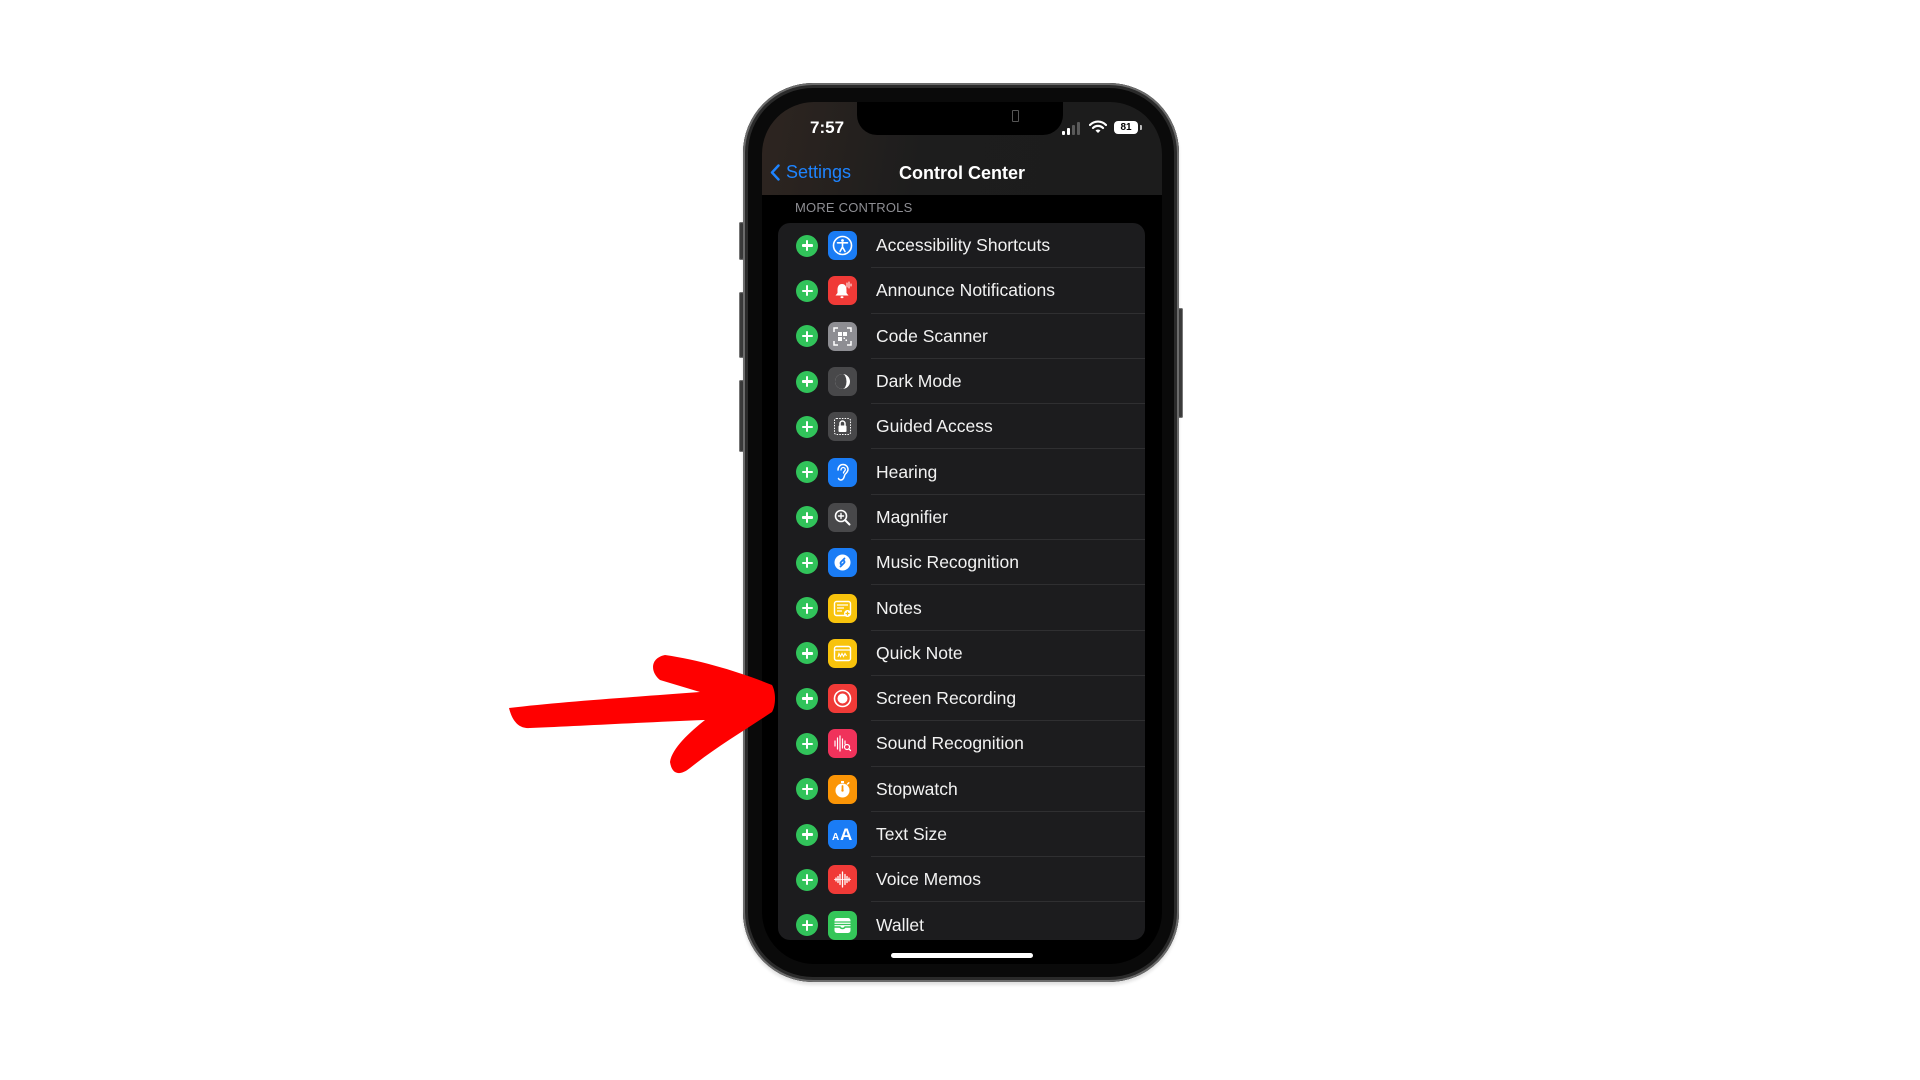  Describe the element at coordinates (900, 924) in the screenshot. I see `control-label: Wallet` at that location.